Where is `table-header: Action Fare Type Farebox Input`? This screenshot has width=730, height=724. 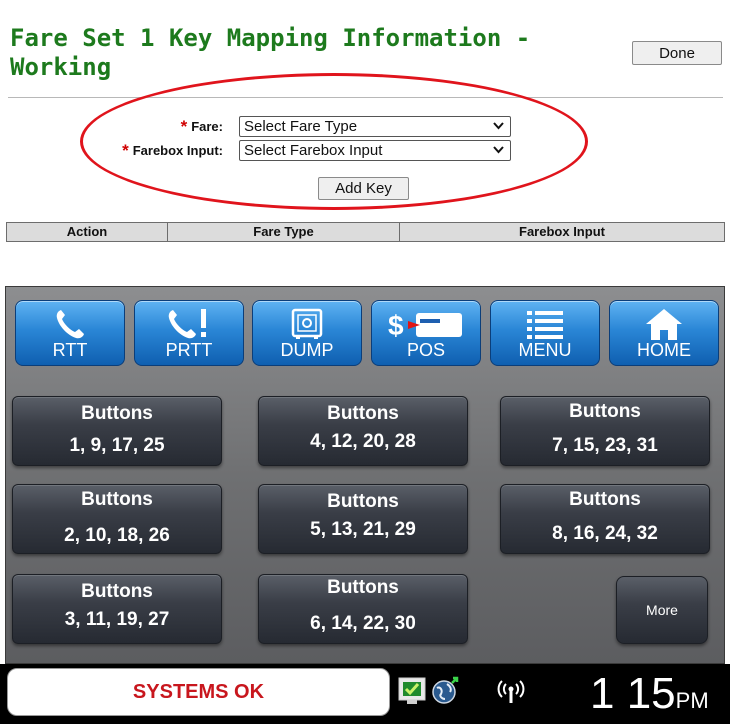
table-header: Action Fare Type Farebox Input is located at coordinates (365, 232).